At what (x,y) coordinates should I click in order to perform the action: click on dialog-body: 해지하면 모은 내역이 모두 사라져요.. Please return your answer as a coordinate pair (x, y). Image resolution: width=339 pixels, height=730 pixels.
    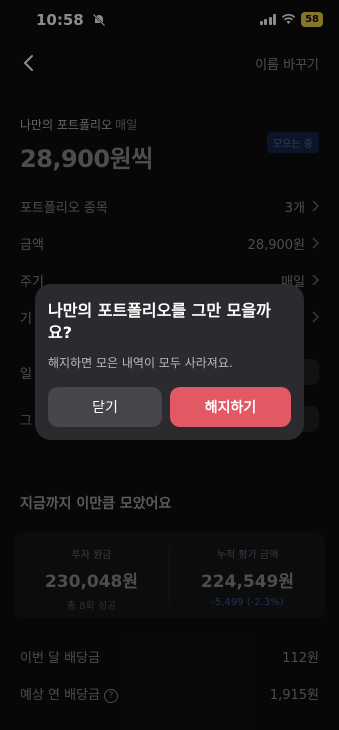
    Looking at the image, I should click on (140, 363).